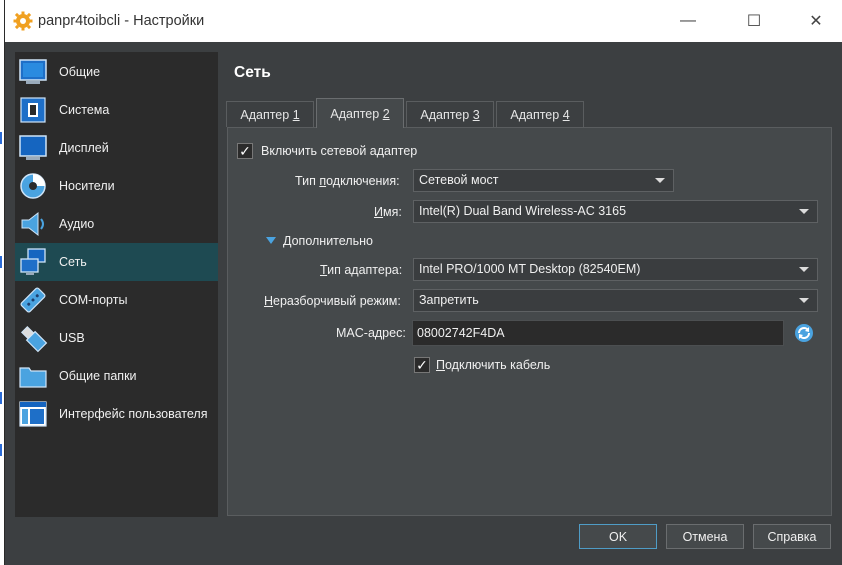 The width and height of the screenshot is (842, 565). What do you see at coordinates (705, 536) in the screenshot?
I see `cancel-button: Отмена` at bounding box center [705, 536].